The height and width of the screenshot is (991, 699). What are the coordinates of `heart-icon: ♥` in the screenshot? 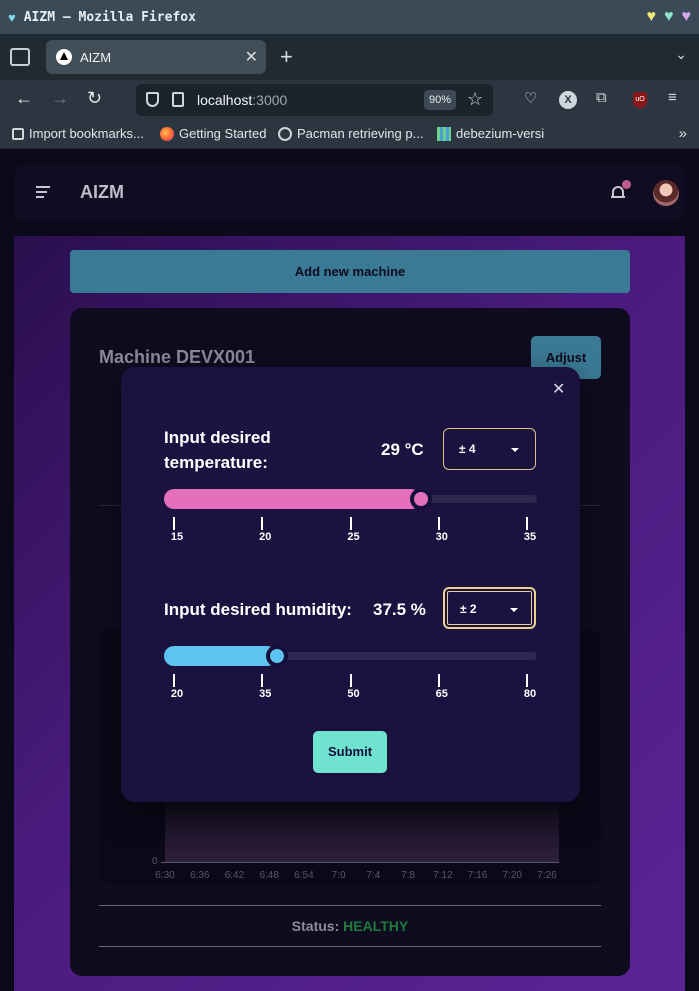 It's located at (12, 17).